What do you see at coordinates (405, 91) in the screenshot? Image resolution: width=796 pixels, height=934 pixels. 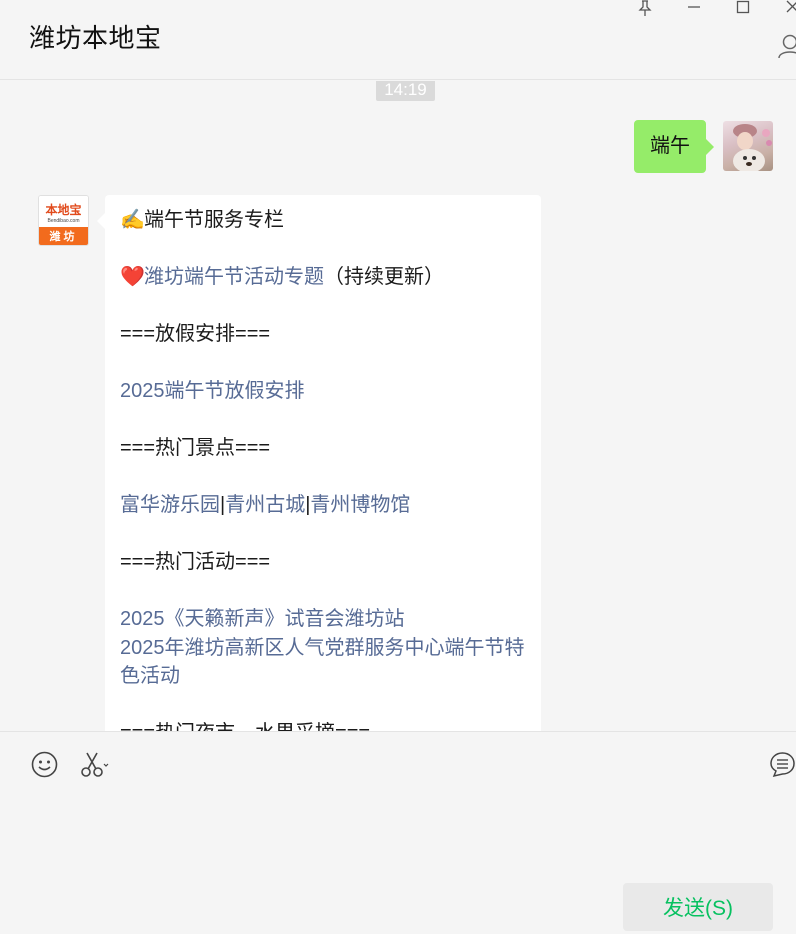 I see `message-timestamp: 14:19` at bounding box center [405, 91].